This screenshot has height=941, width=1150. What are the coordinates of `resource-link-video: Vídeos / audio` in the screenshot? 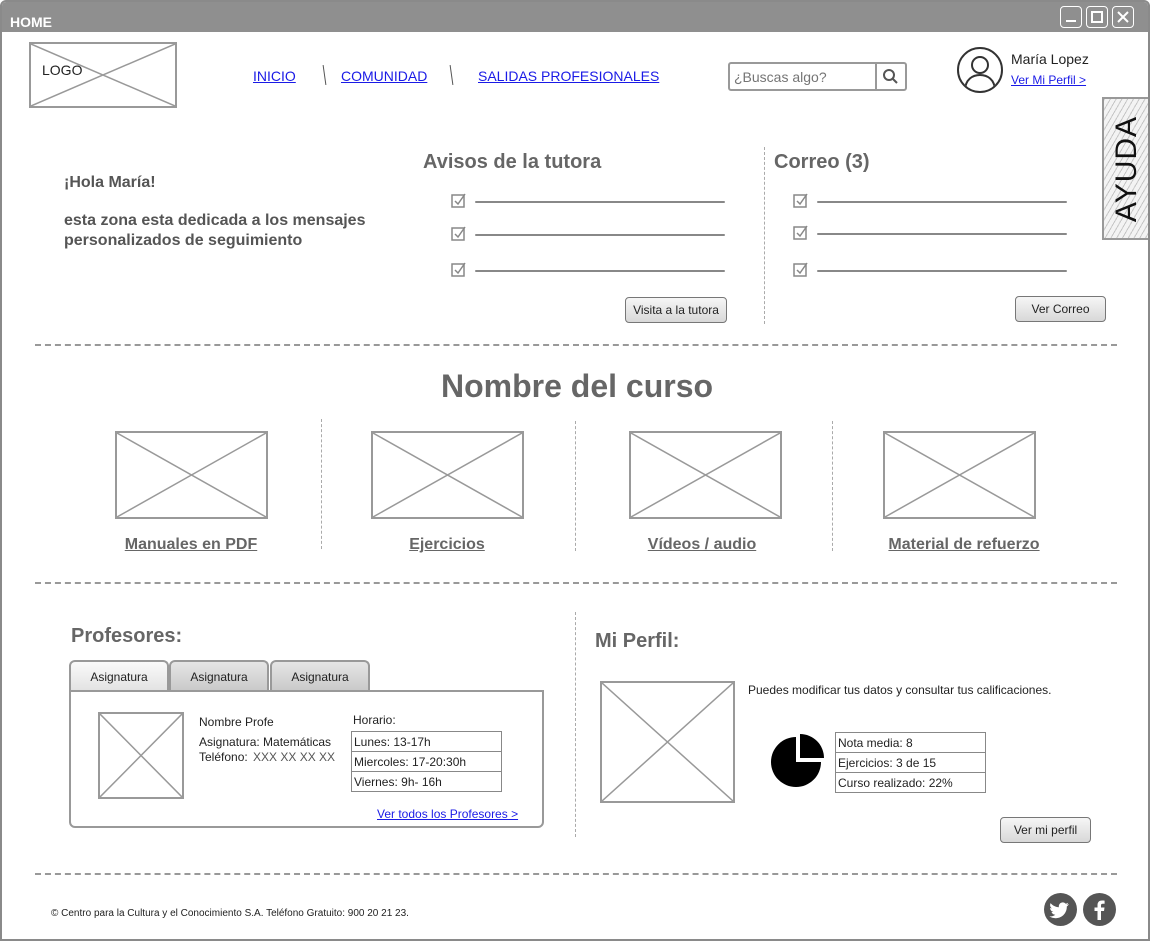 It's located at (702, 545).